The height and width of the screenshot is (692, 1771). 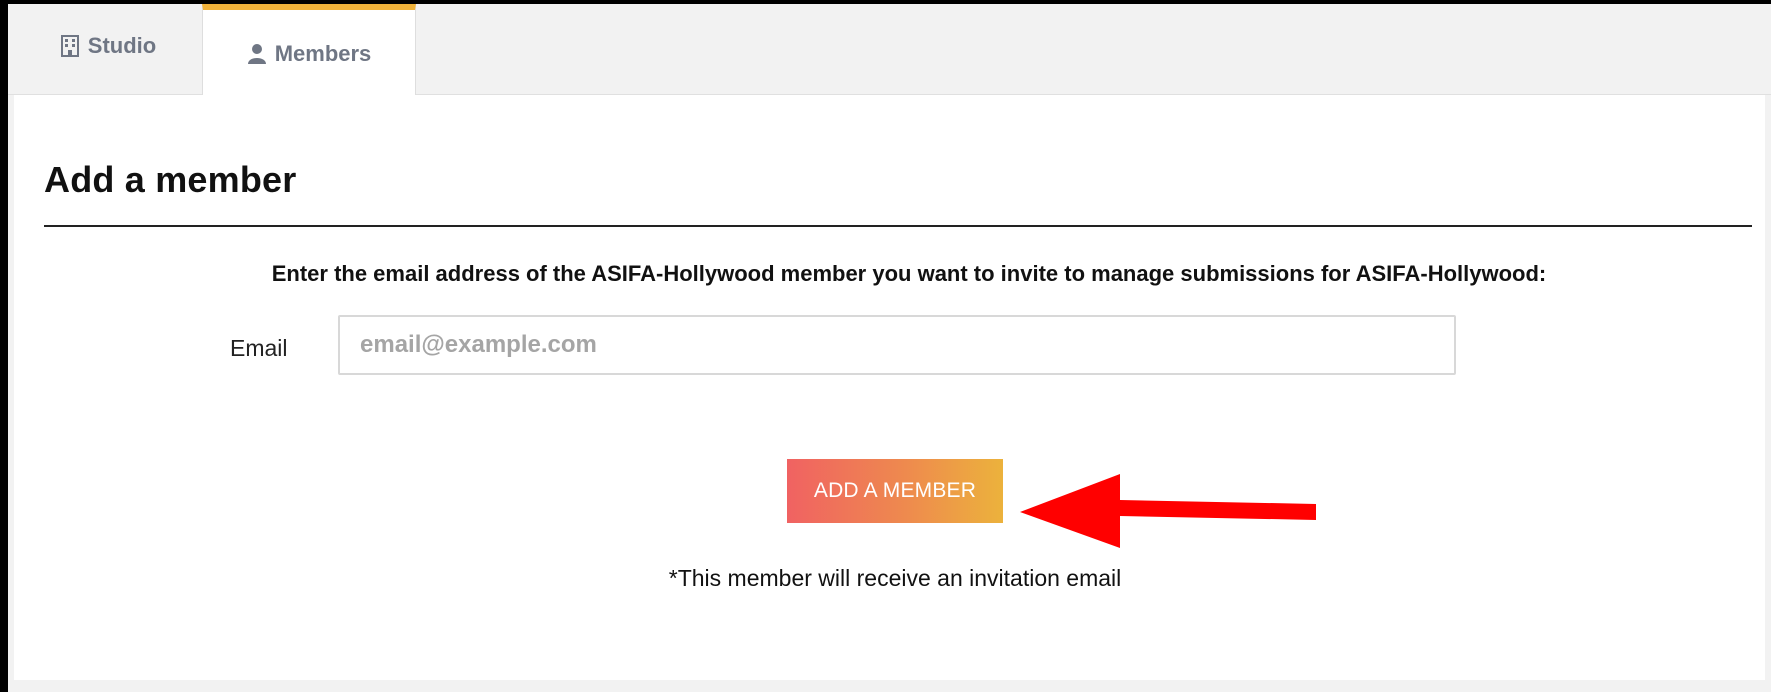 I want to click on tab-studio: Studio, so click(x=108, y=49).